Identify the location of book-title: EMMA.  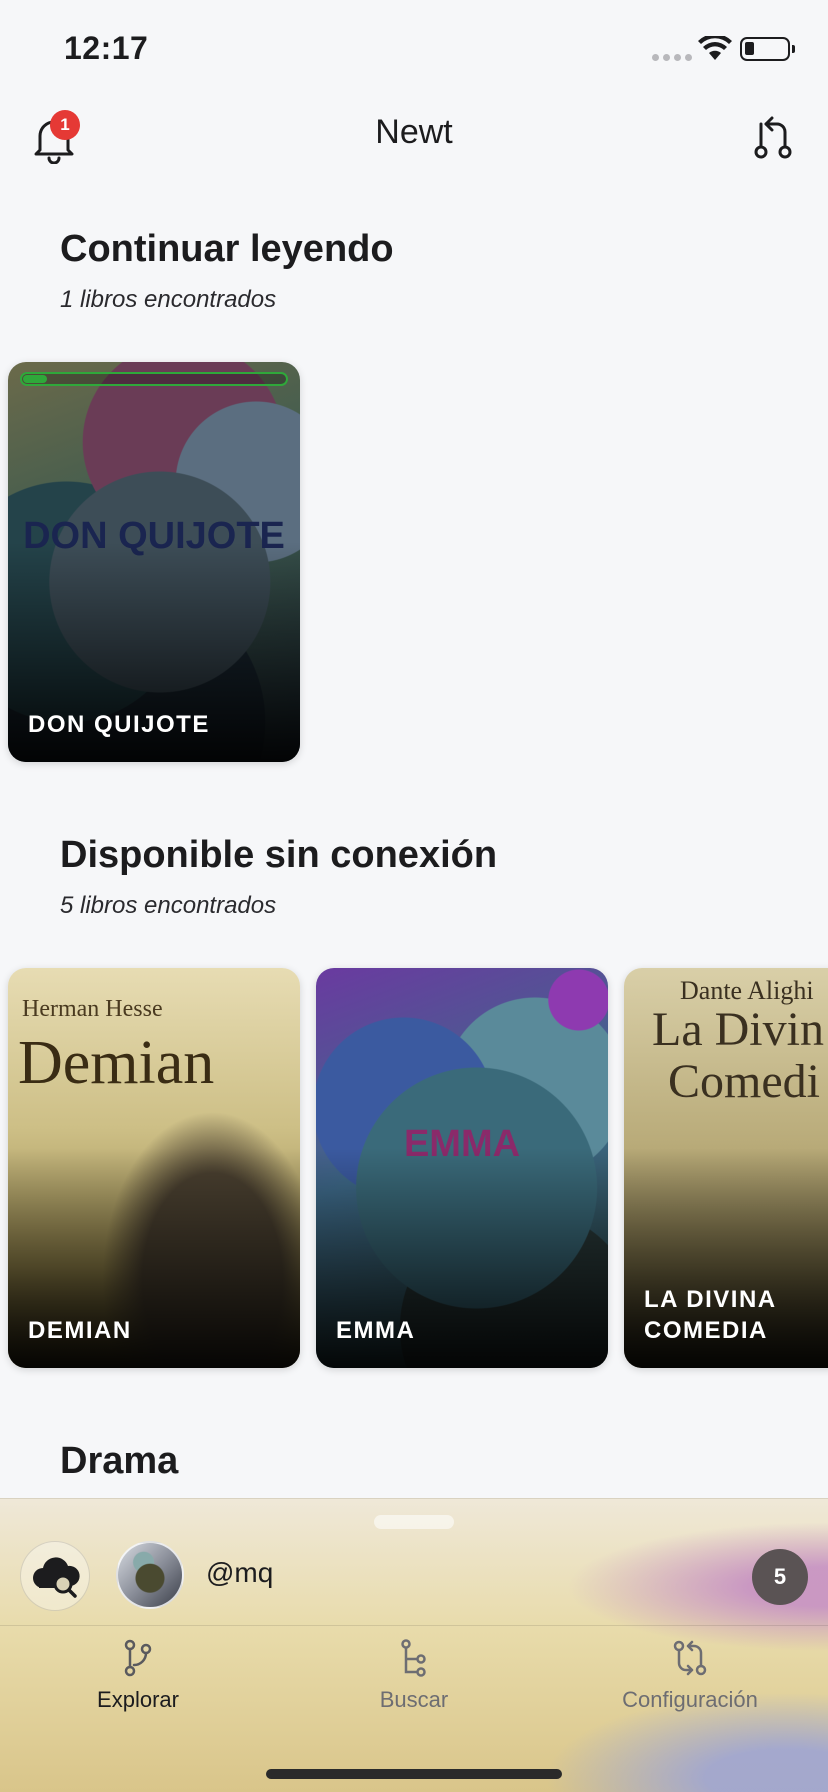
(376, 1330).